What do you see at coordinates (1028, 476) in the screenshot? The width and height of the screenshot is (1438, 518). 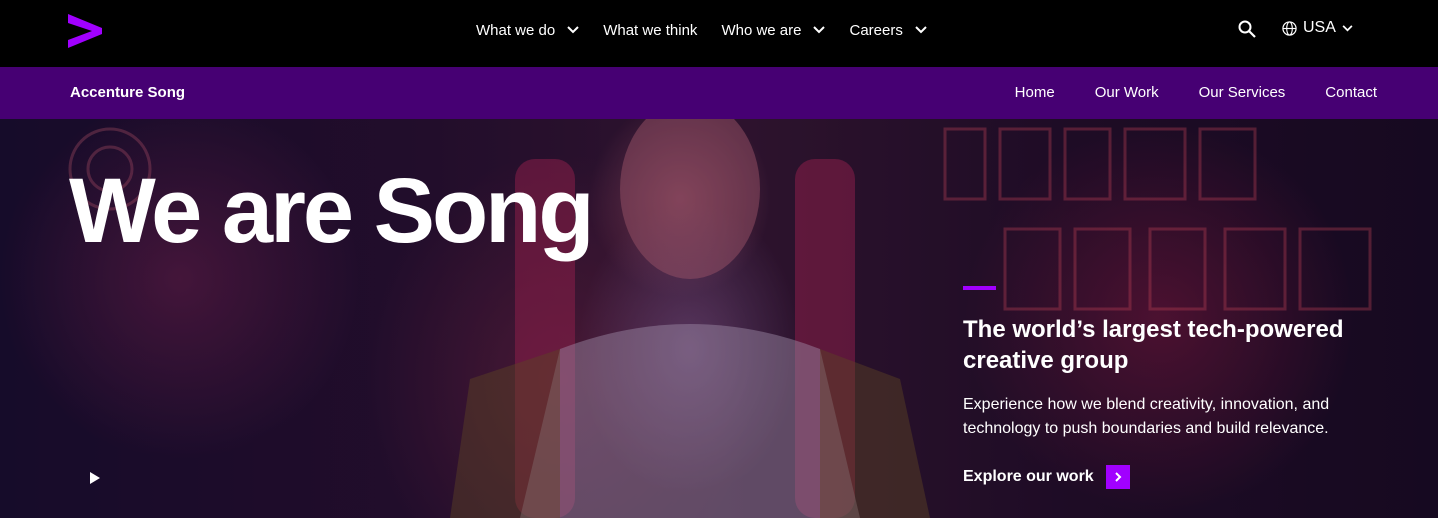 I see `explore-label: Explore our work` at bounding box center [1028, 476].